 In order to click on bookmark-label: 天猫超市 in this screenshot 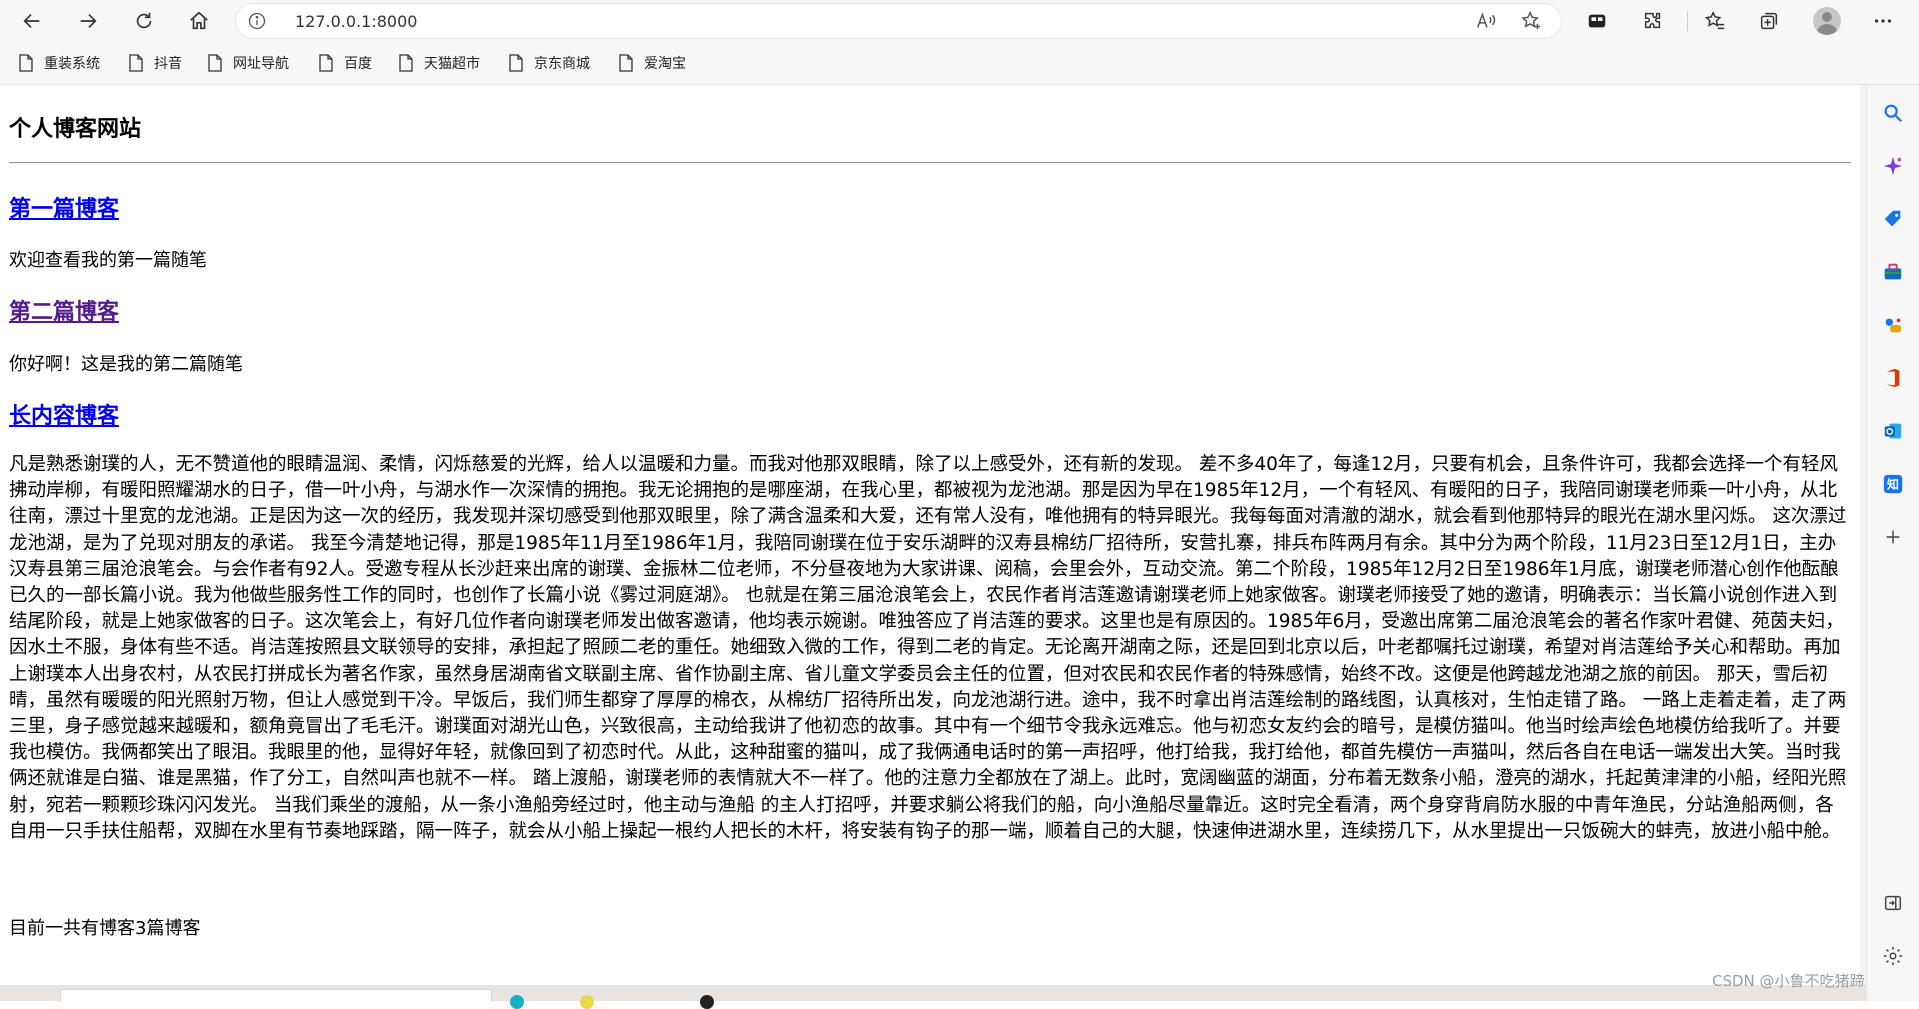, I will do `click(452, 64)`.